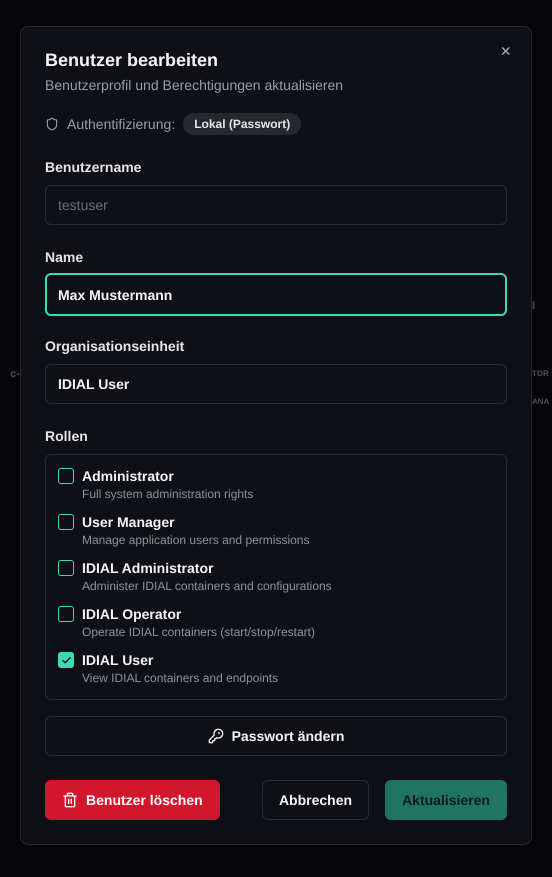  What do you see at coordinates (198, 633) in the screenshot?
I see `role-description: Operate IDIAL containers (start/stop/restart)` at bounding box center [198, 633].